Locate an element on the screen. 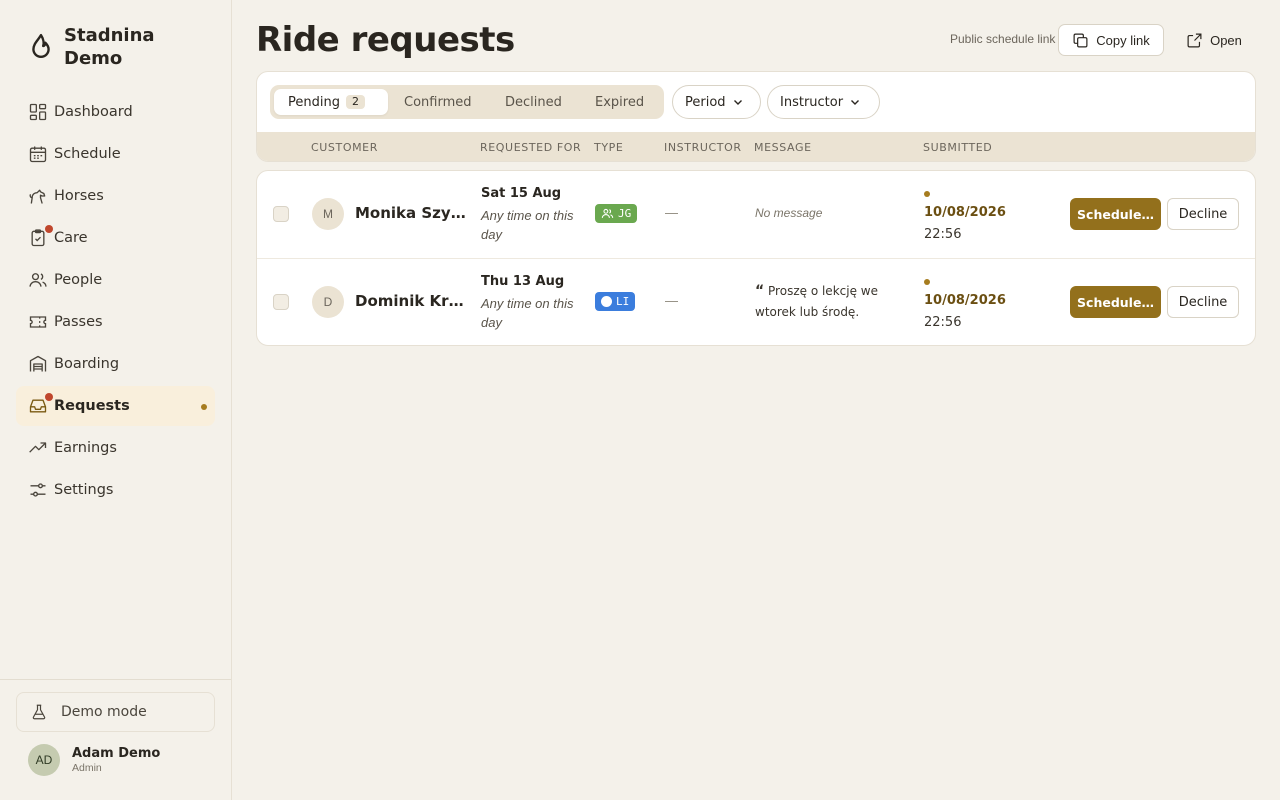  column-header: INSTRUCTOR is located at coordinates (703, 147).